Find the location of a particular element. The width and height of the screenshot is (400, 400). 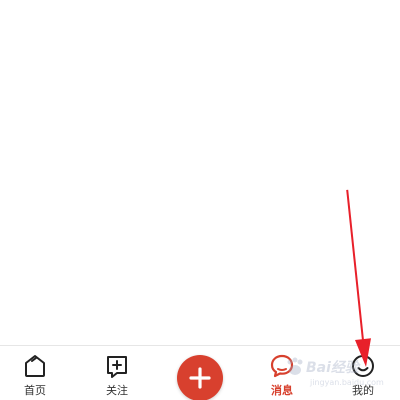

tab-follow-label: 关注 is located at coordinates (117, 390).